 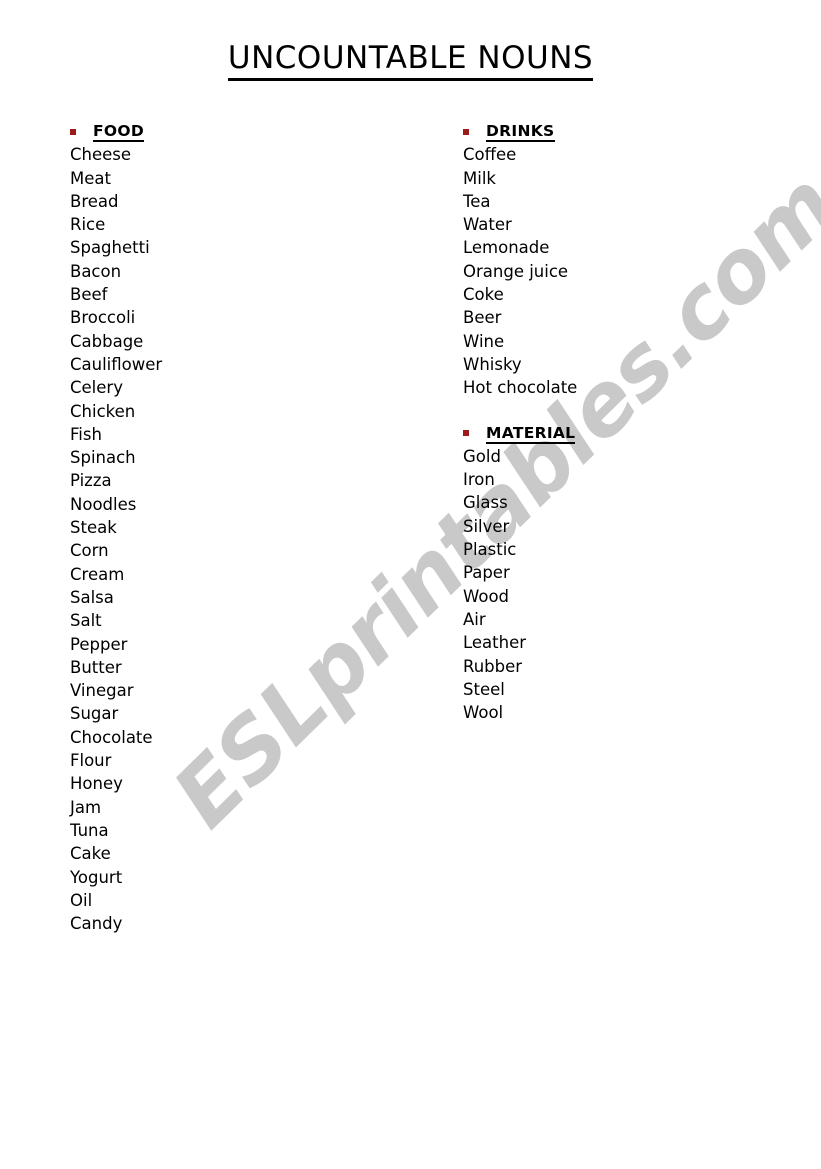 What do you see at coordinates (86, 434) in the screenshot?
I see `list-item: Fish` at bounding box center [86, 434].